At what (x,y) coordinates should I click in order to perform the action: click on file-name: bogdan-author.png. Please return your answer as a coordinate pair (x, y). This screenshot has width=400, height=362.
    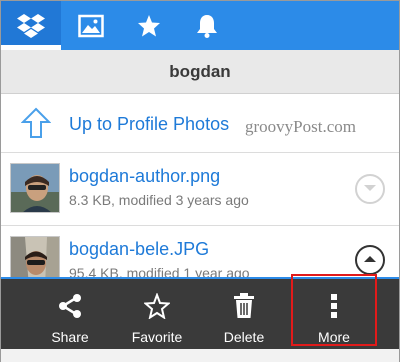
    Looking at the image, I should click on (145, 176).